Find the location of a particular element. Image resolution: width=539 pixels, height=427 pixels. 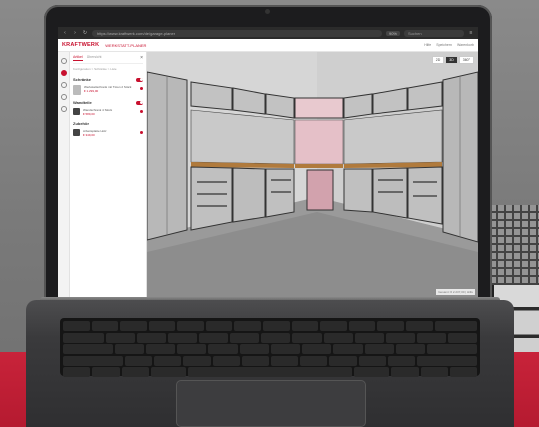

save-link: Speichern is located at coordinates (444, 45).